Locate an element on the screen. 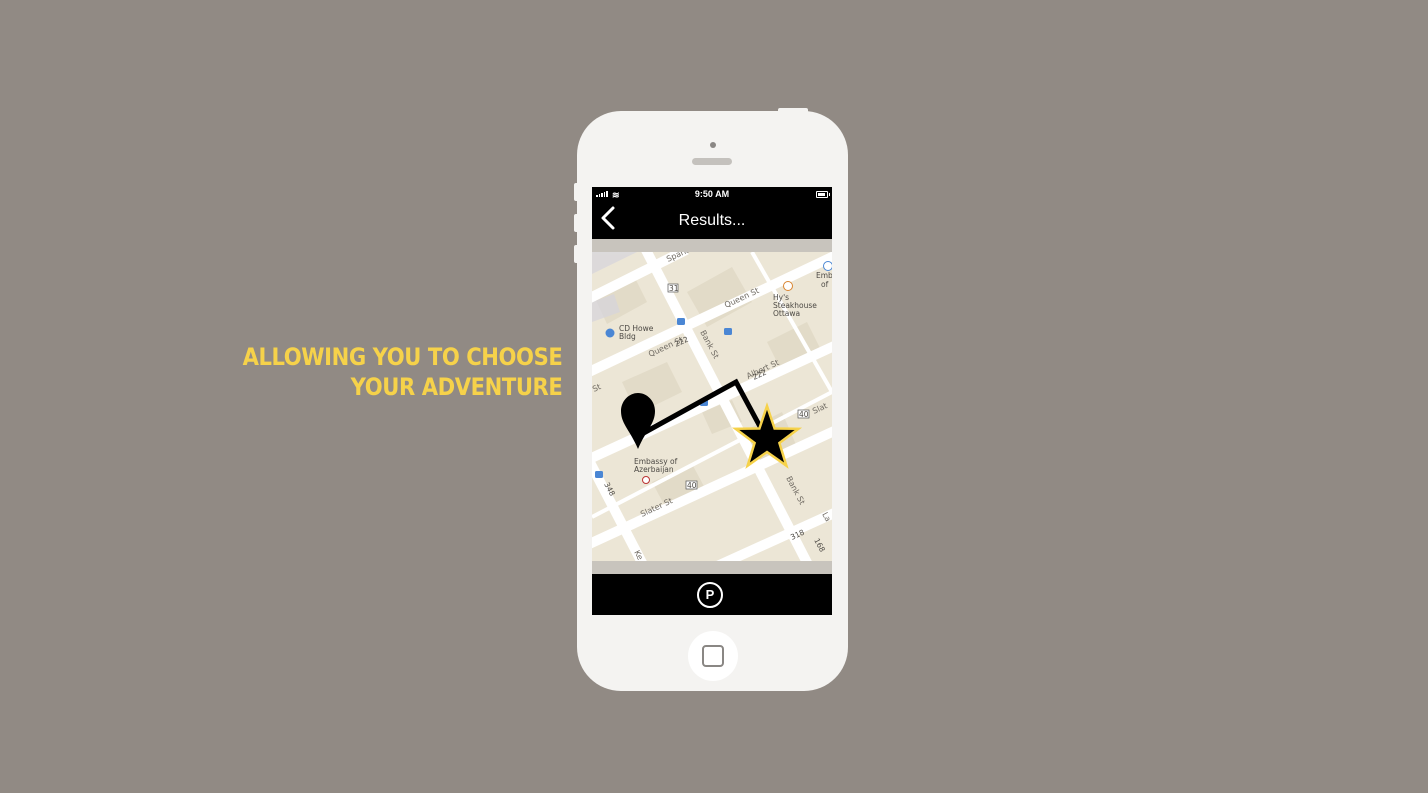 This screenshot has height=793, width=1428. route-31: 31 is located at coordinates (674, 288).